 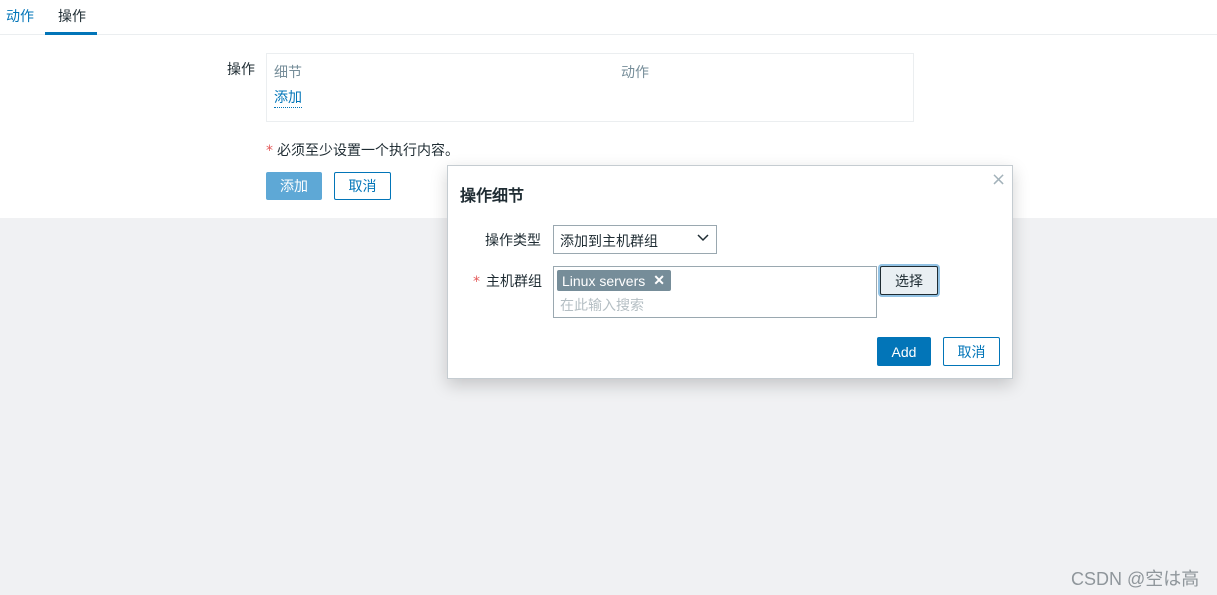 What do you see at coordinates (72, 16) in the screenshot?
I see `tab-operations: 操作` at bounding box center [72, 16].